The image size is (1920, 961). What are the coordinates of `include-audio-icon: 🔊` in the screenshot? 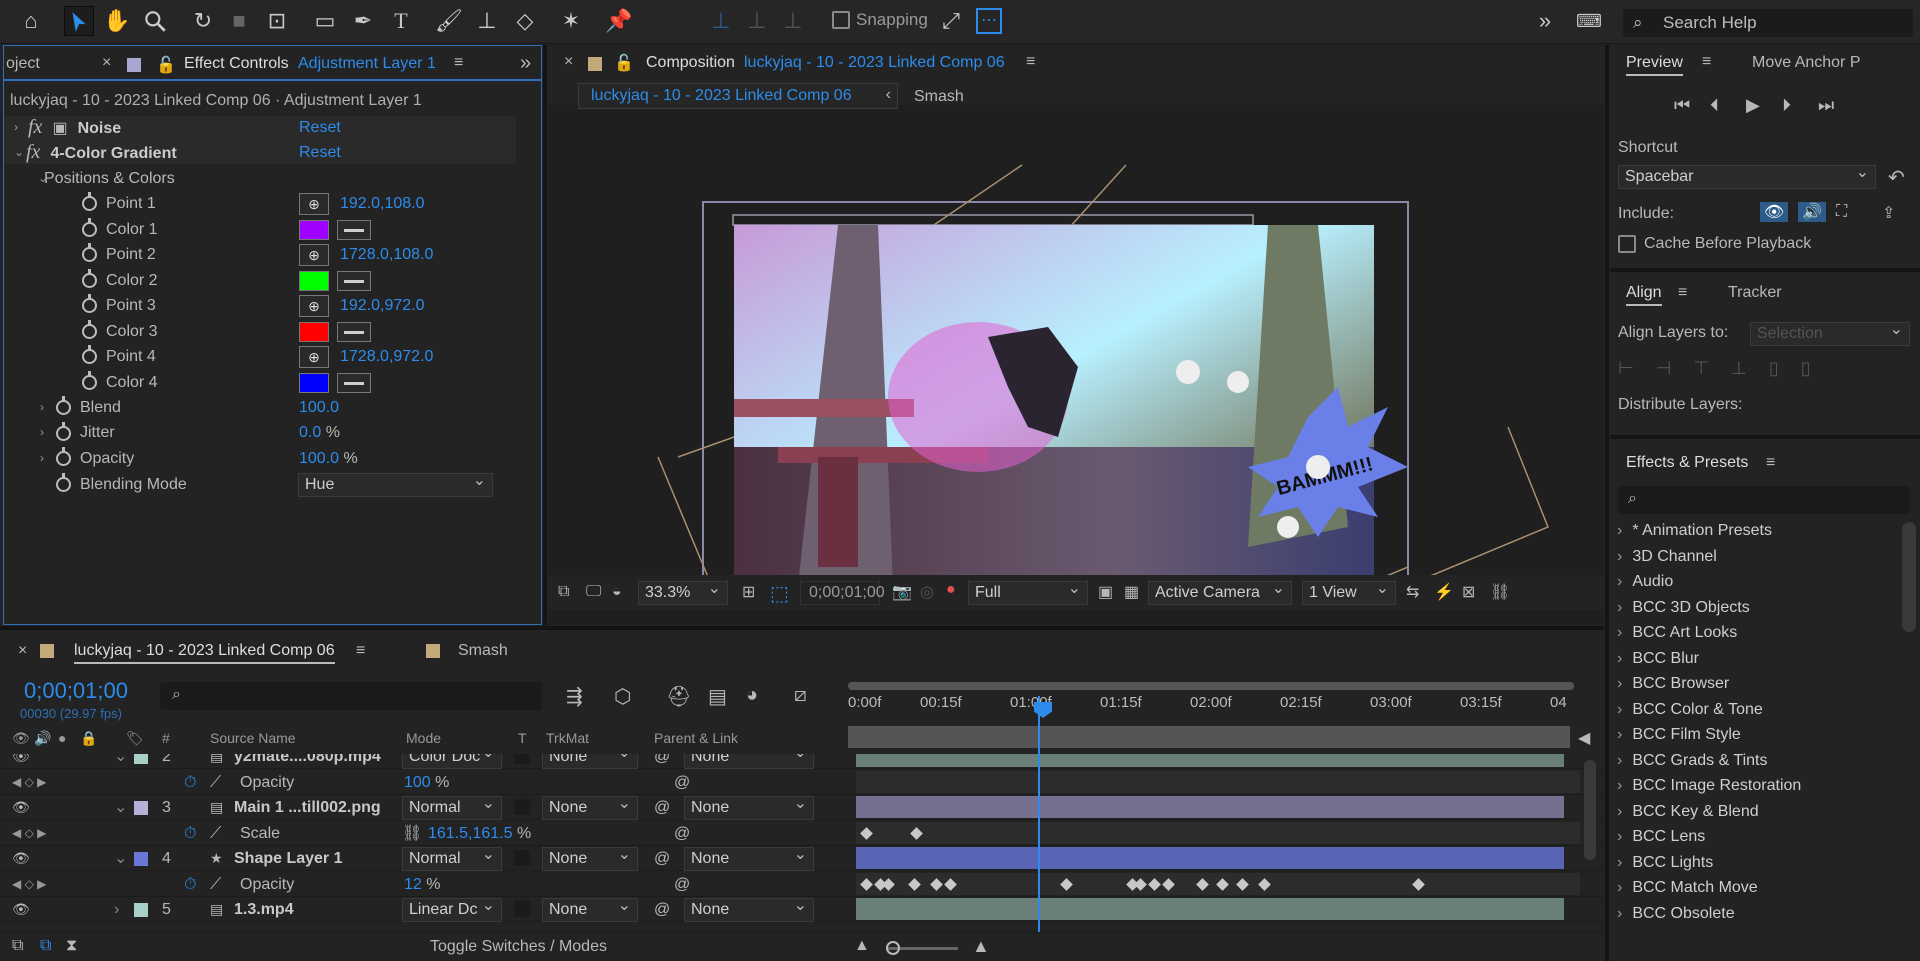 It's located at (1812, 212).